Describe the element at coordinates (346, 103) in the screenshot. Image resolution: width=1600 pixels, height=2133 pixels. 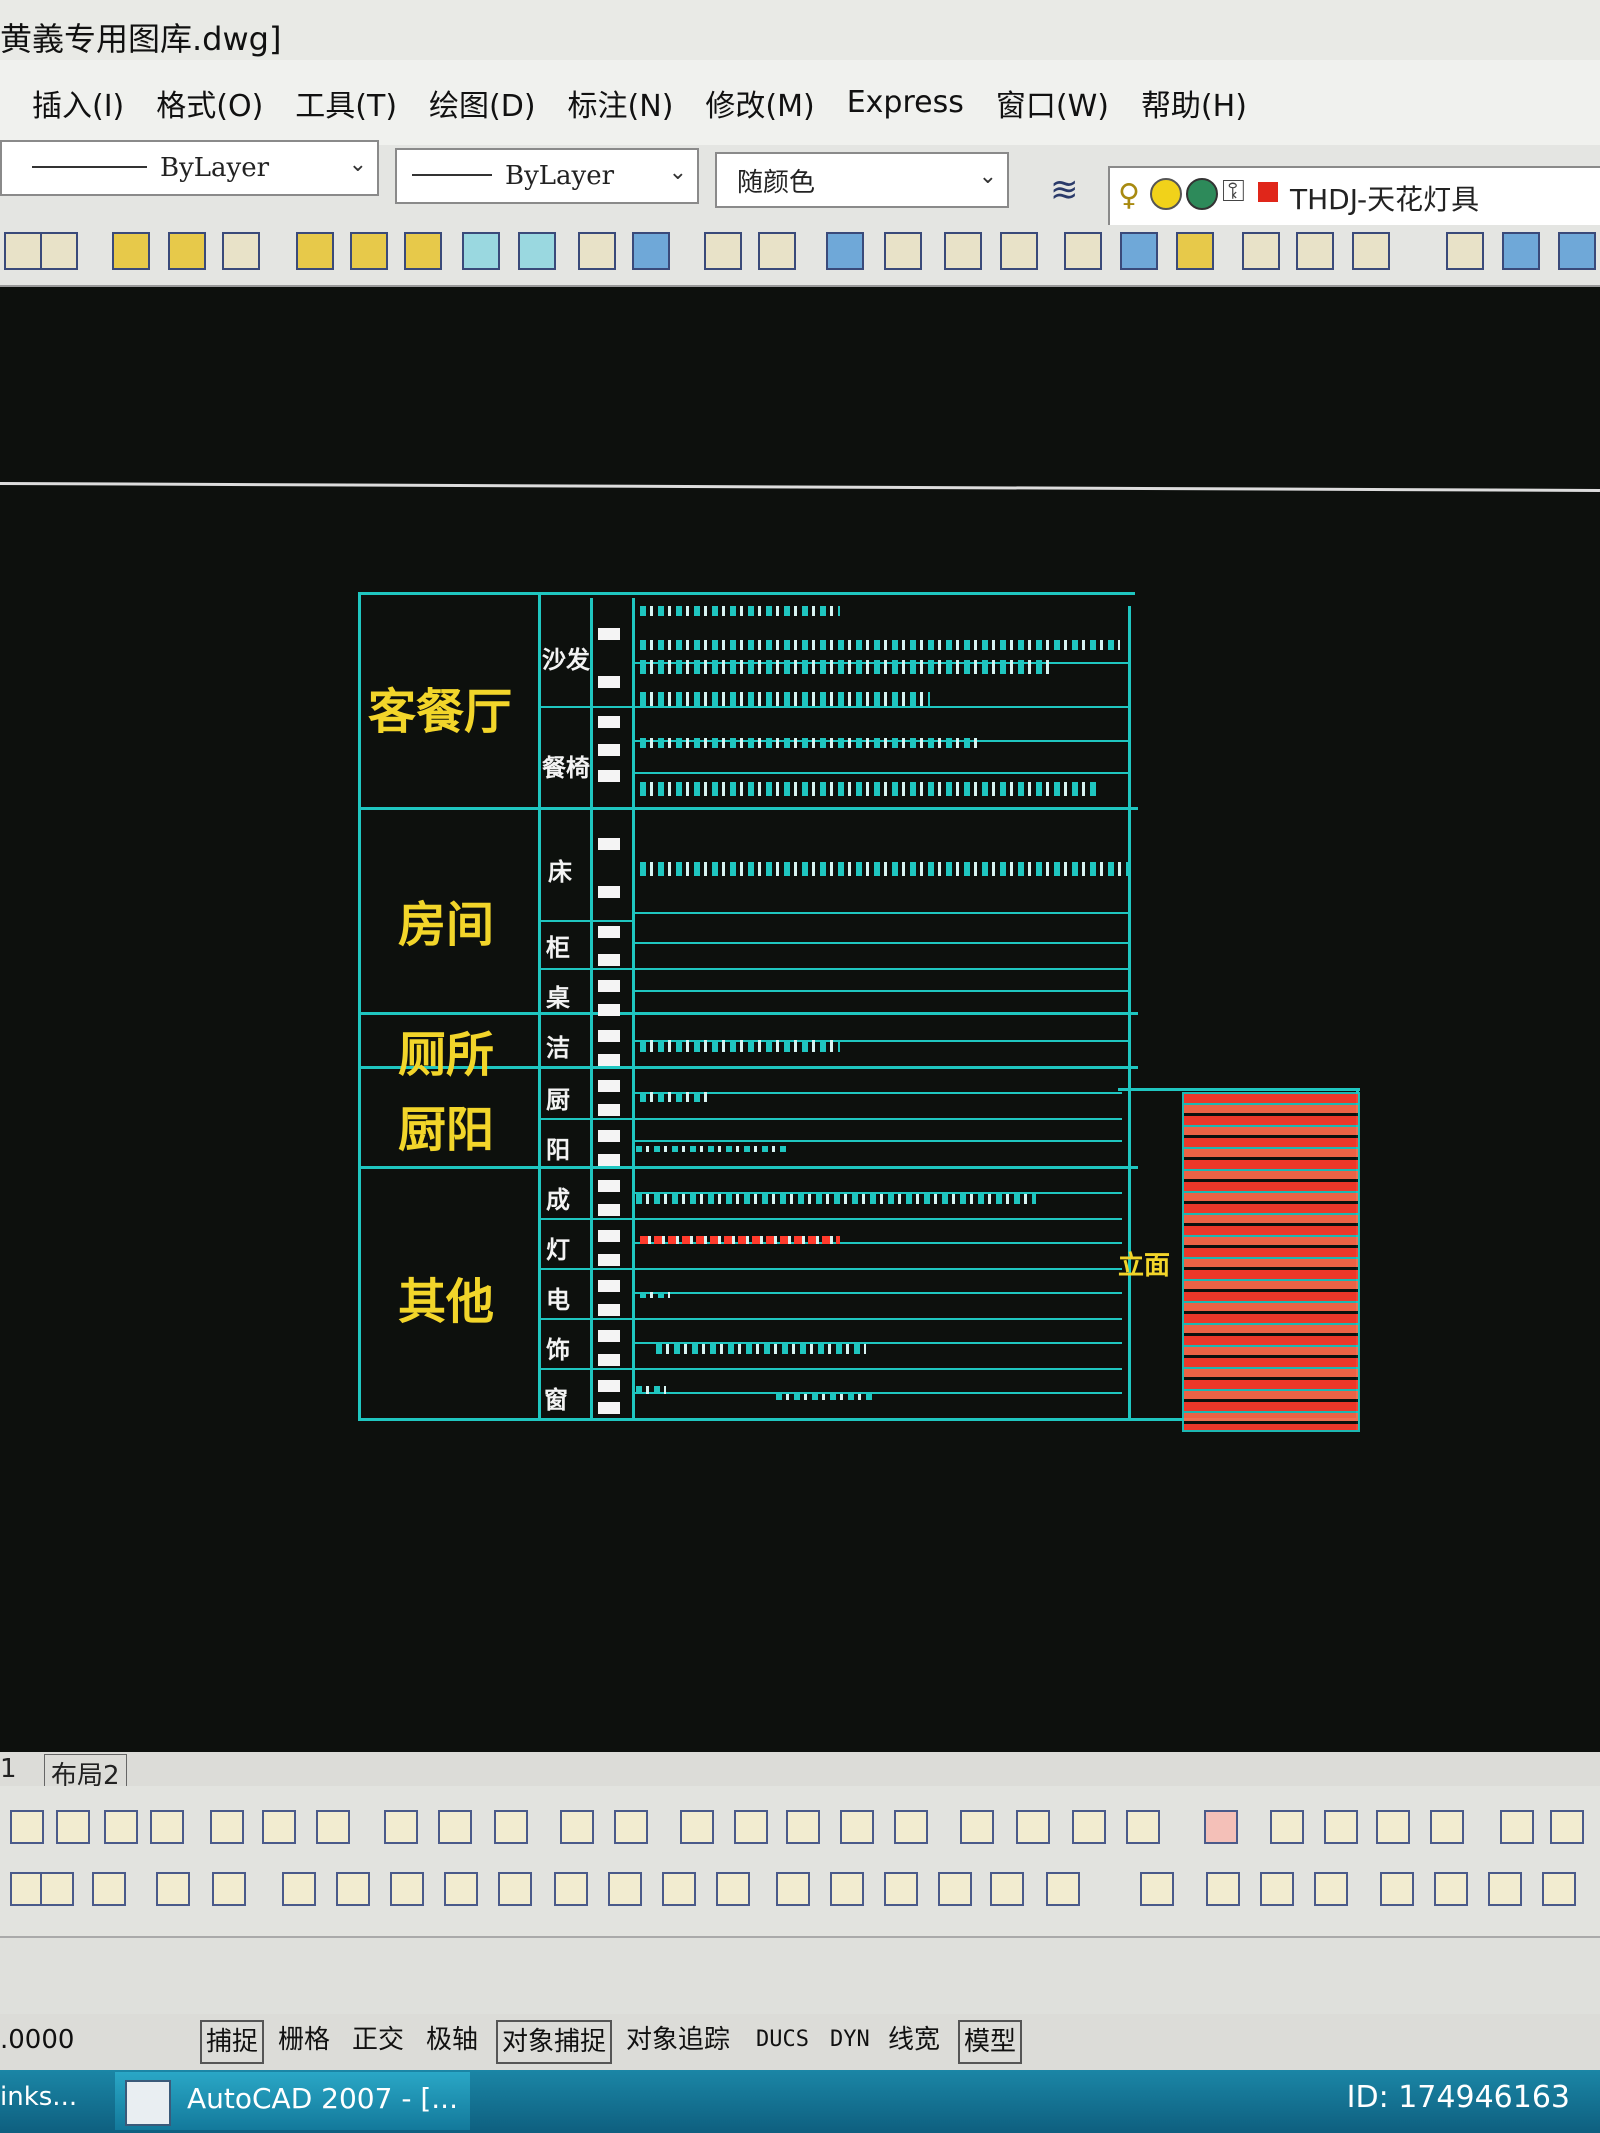
I see `menu-tools: 工具(T)` at that location.